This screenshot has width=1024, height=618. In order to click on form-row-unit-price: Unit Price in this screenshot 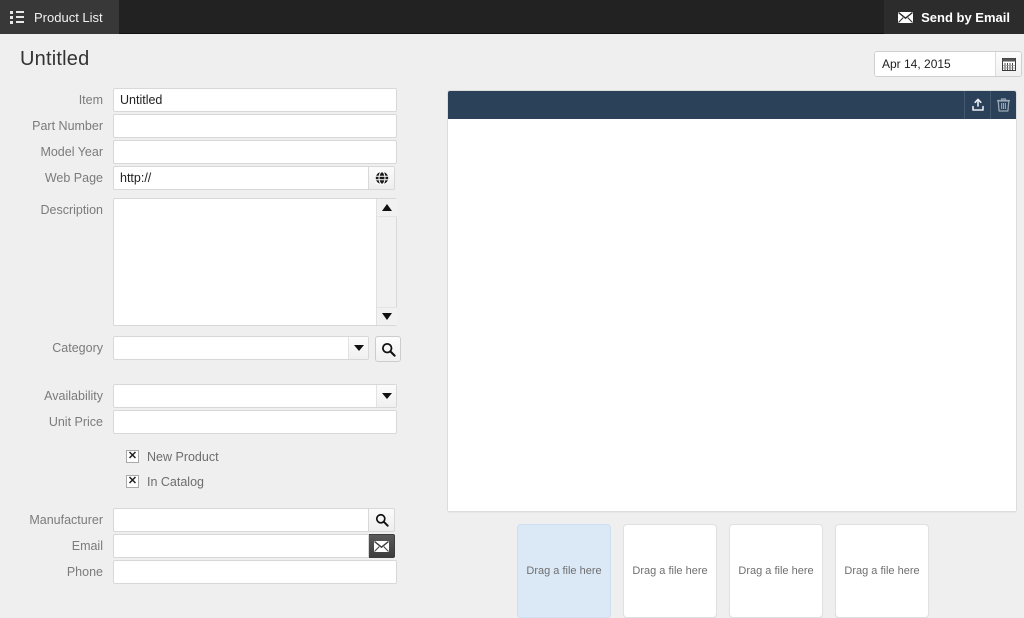, I will do `click(215, 422)`.